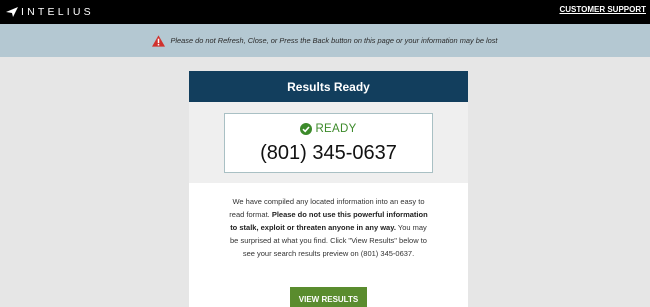 The width and height of the screenshot is (650, 307). Describe the element at coordinates (328, 297) in the screenshot. I see `view-results-button: VIEW RESULTS` at that location.